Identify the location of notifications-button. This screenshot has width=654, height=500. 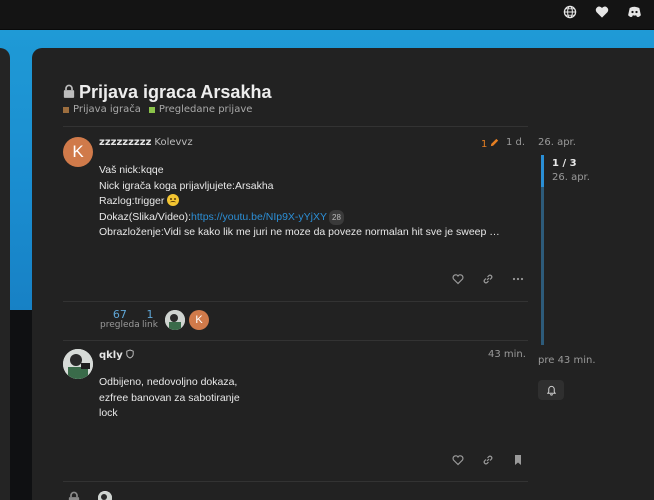
(551, 390).